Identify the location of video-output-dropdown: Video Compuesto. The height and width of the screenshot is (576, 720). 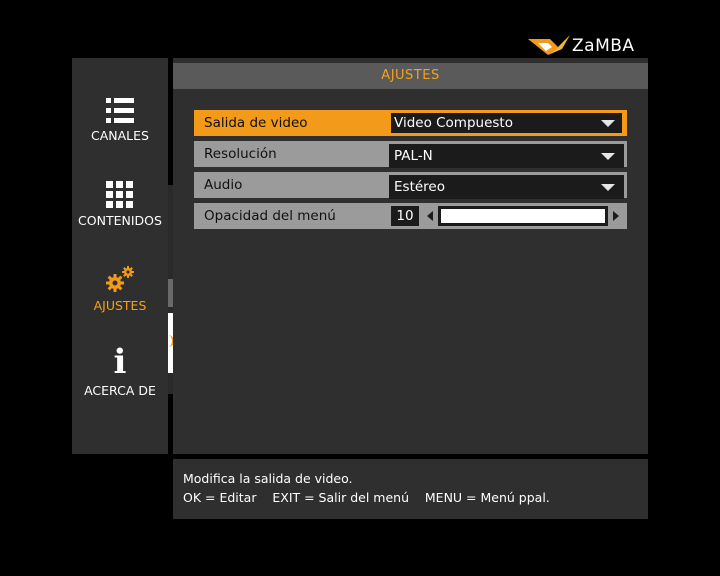
(506, 123).